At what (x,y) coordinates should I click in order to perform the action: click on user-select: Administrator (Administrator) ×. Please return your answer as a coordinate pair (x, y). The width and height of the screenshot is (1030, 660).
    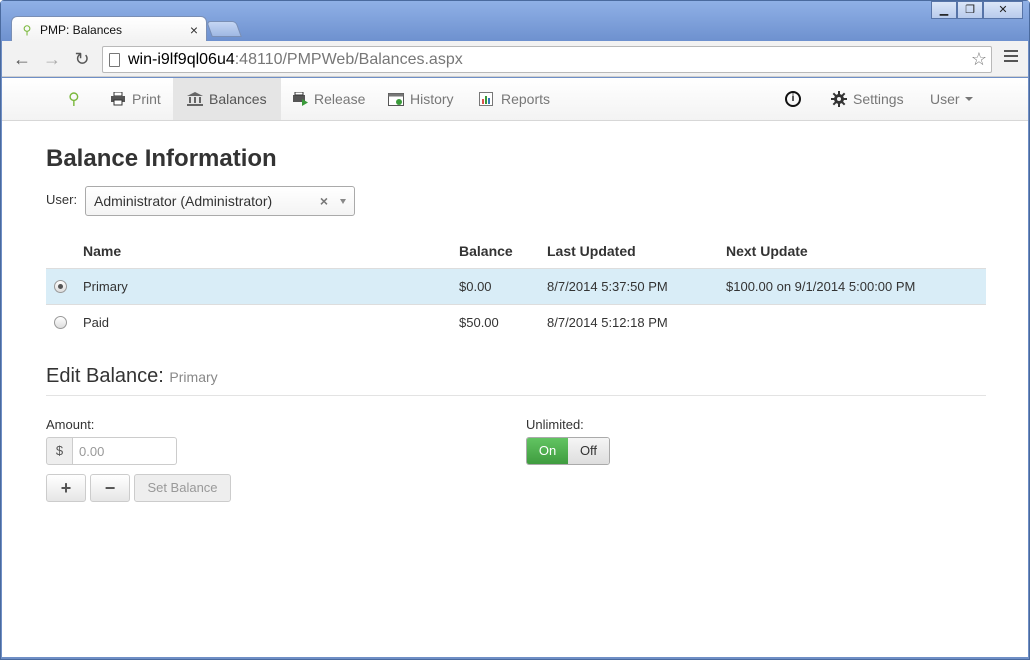
    Looking at the image, I should click on (220, 201).